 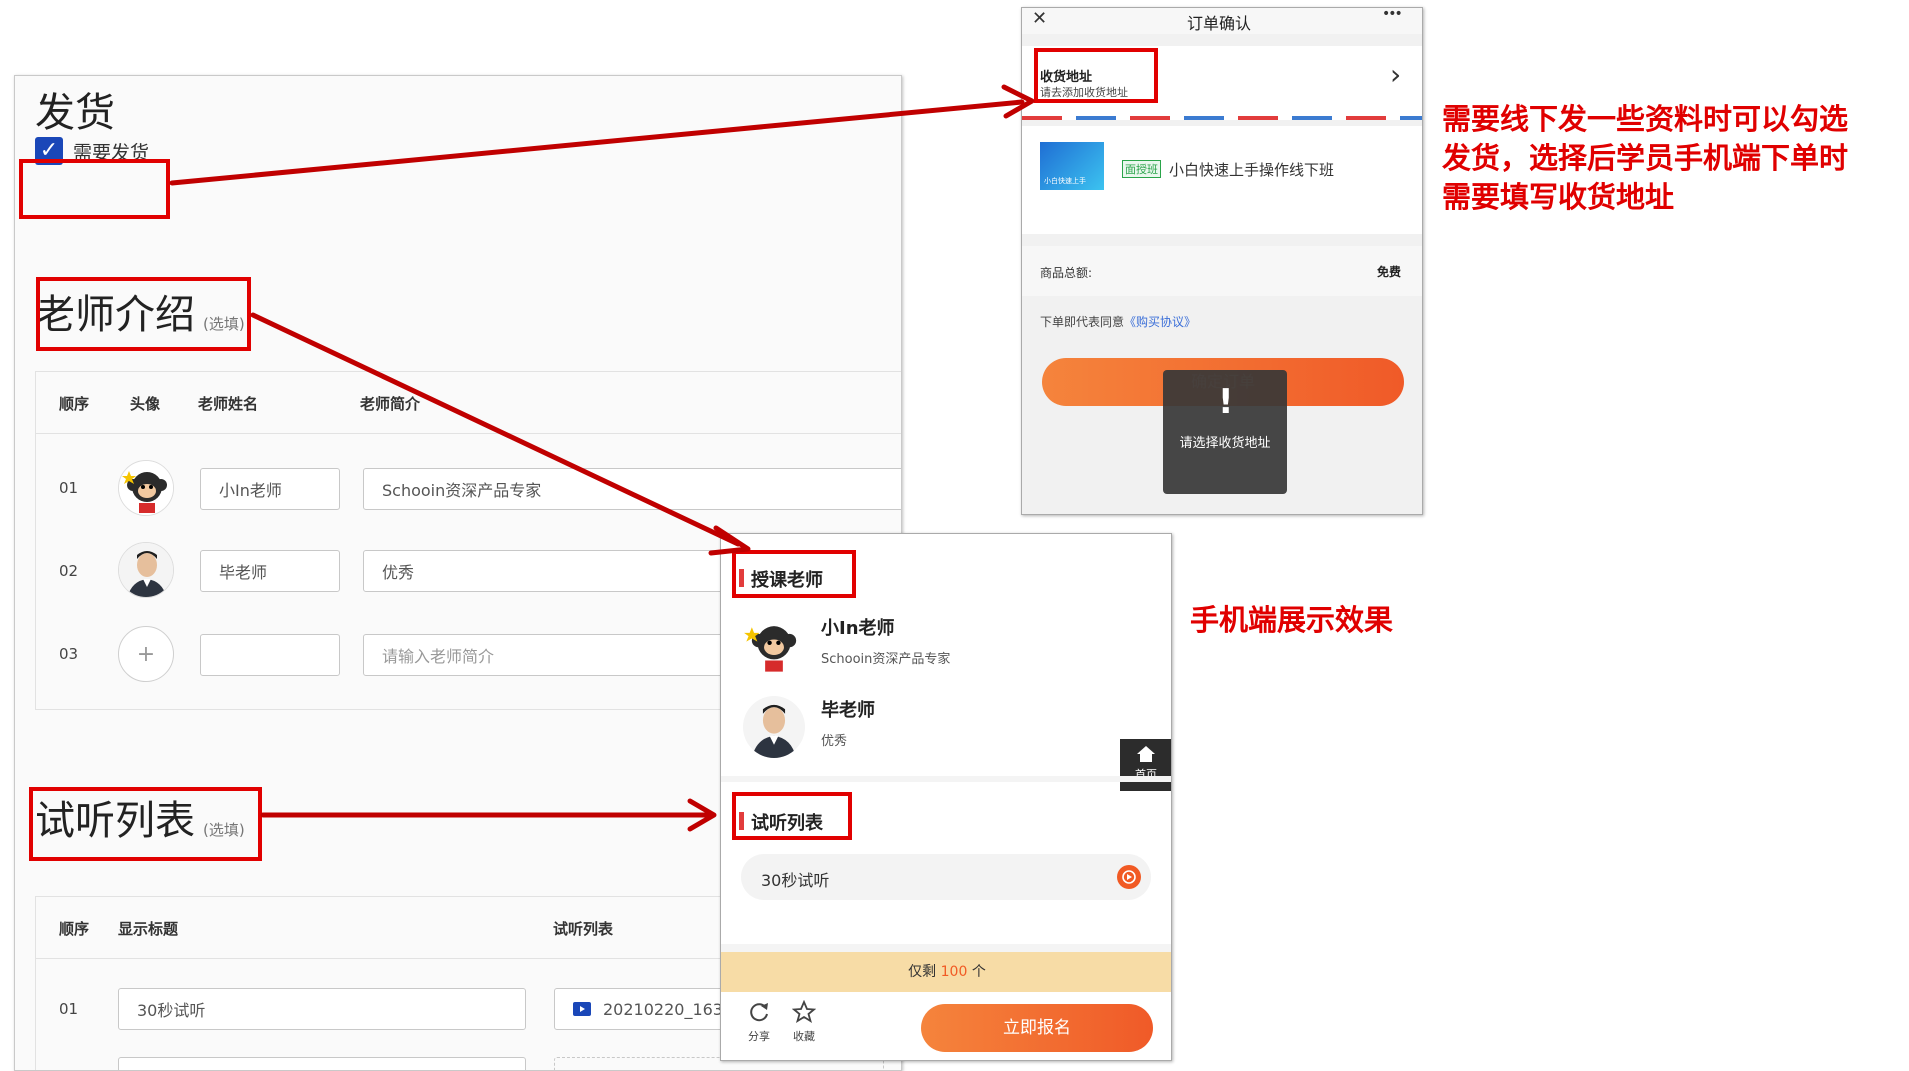 What do you see at coordinates (495, 429) in the screenshot?
I see `arrow-teacher-to-mobile` at bounding box center [495, 429].